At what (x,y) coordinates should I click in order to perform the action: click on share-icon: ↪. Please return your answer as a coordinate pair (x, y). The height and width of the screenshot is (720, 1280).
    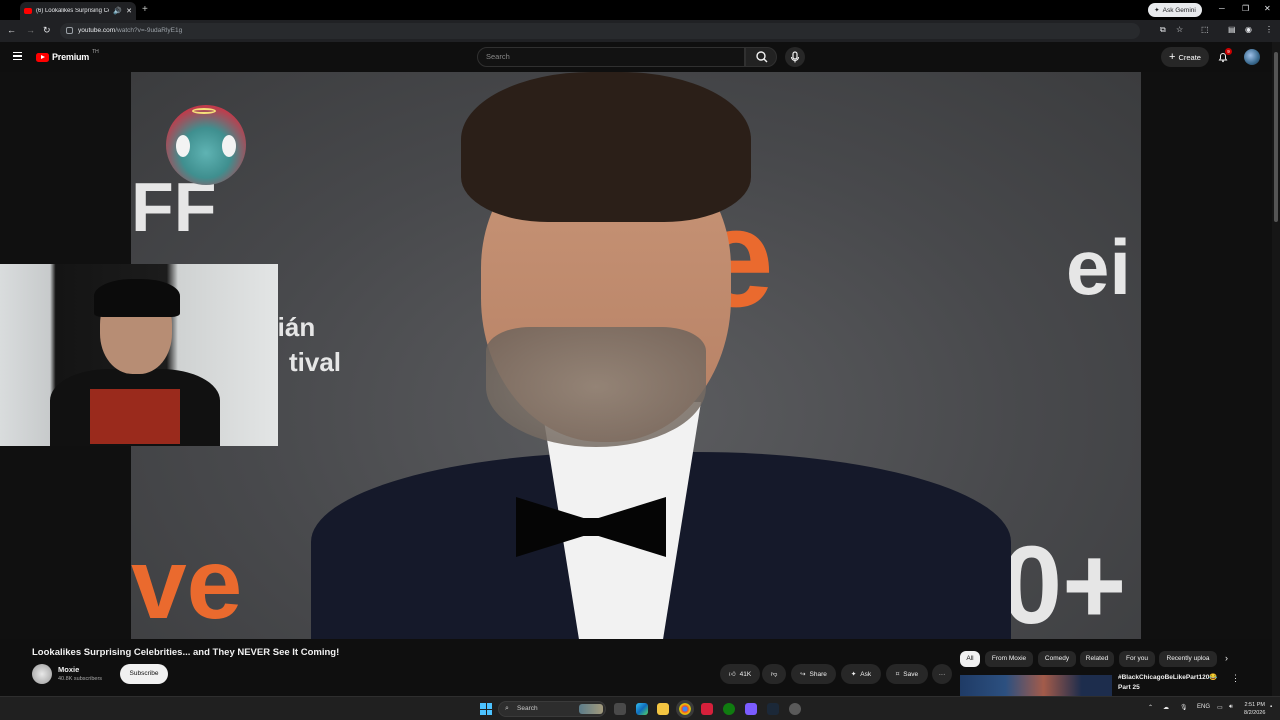
    Looking at the image, I should click on (803, 674).